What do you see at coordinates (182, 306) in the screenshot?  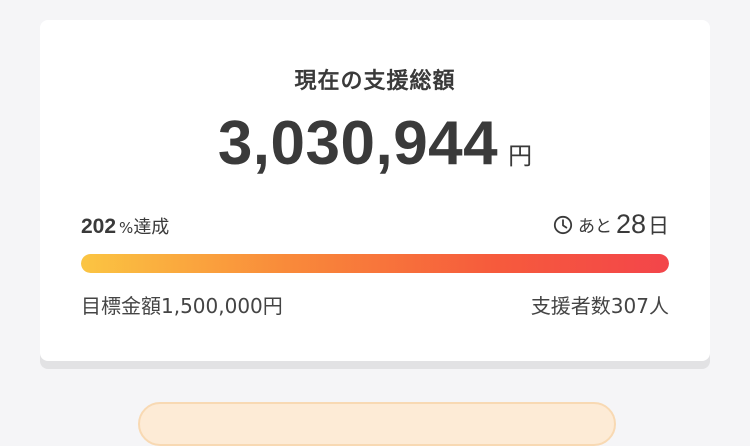 I see `goal-amount: 目標金額1,500,000円` at bounding box center [182, 306].